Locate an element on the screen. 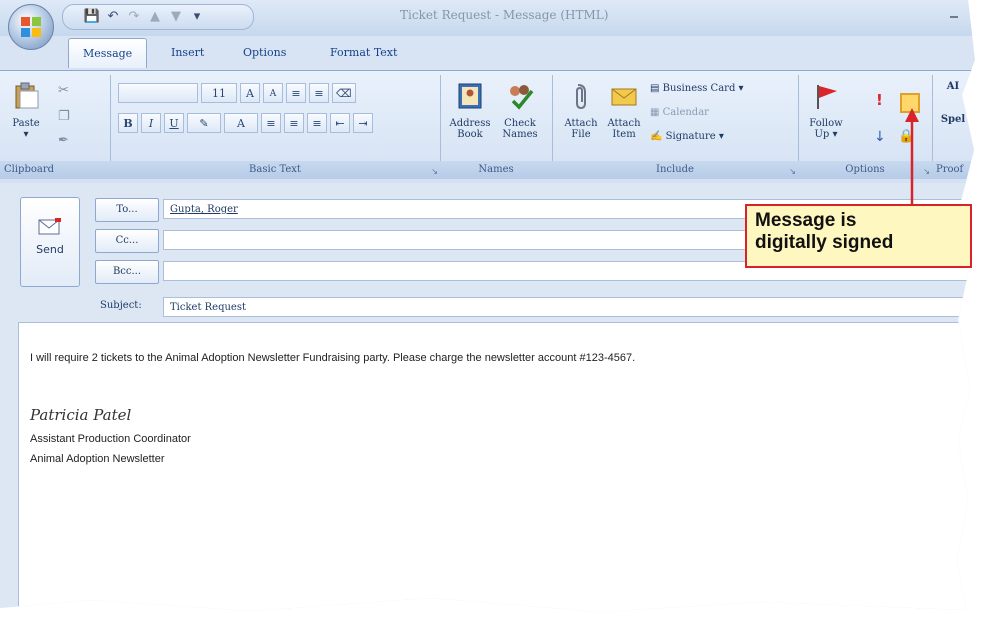  attach-item-label-2: Item is located at coordinates (624, 134).